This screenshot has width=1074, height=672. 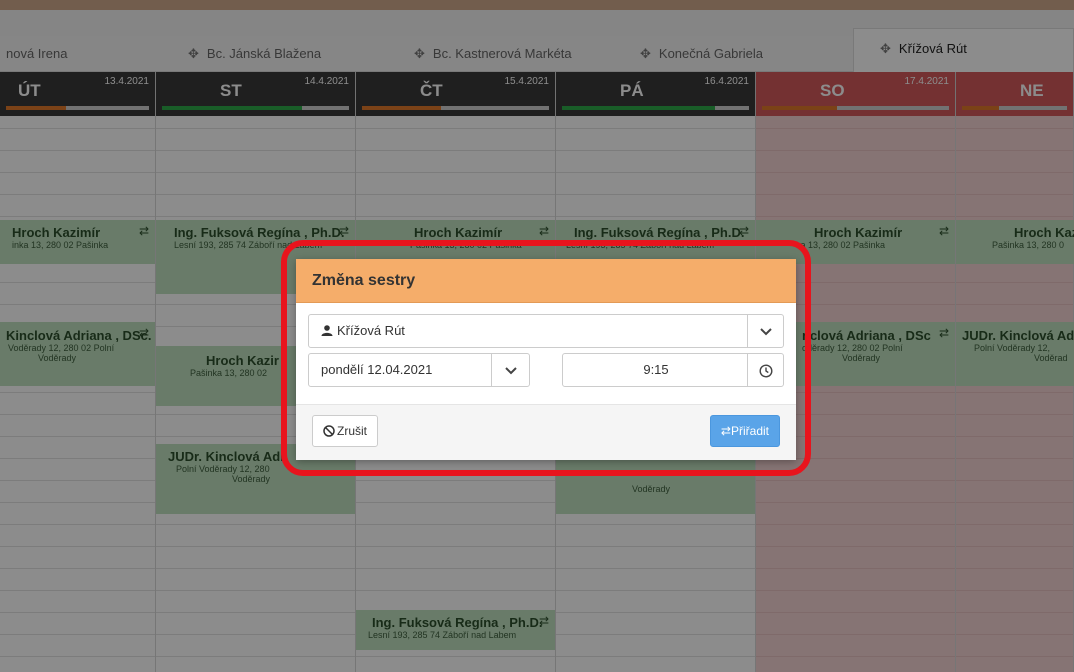 I want to click on dialog-body: Křížová Rút pondělí 12.04.2021 9:15, so click(x=546, y=354).